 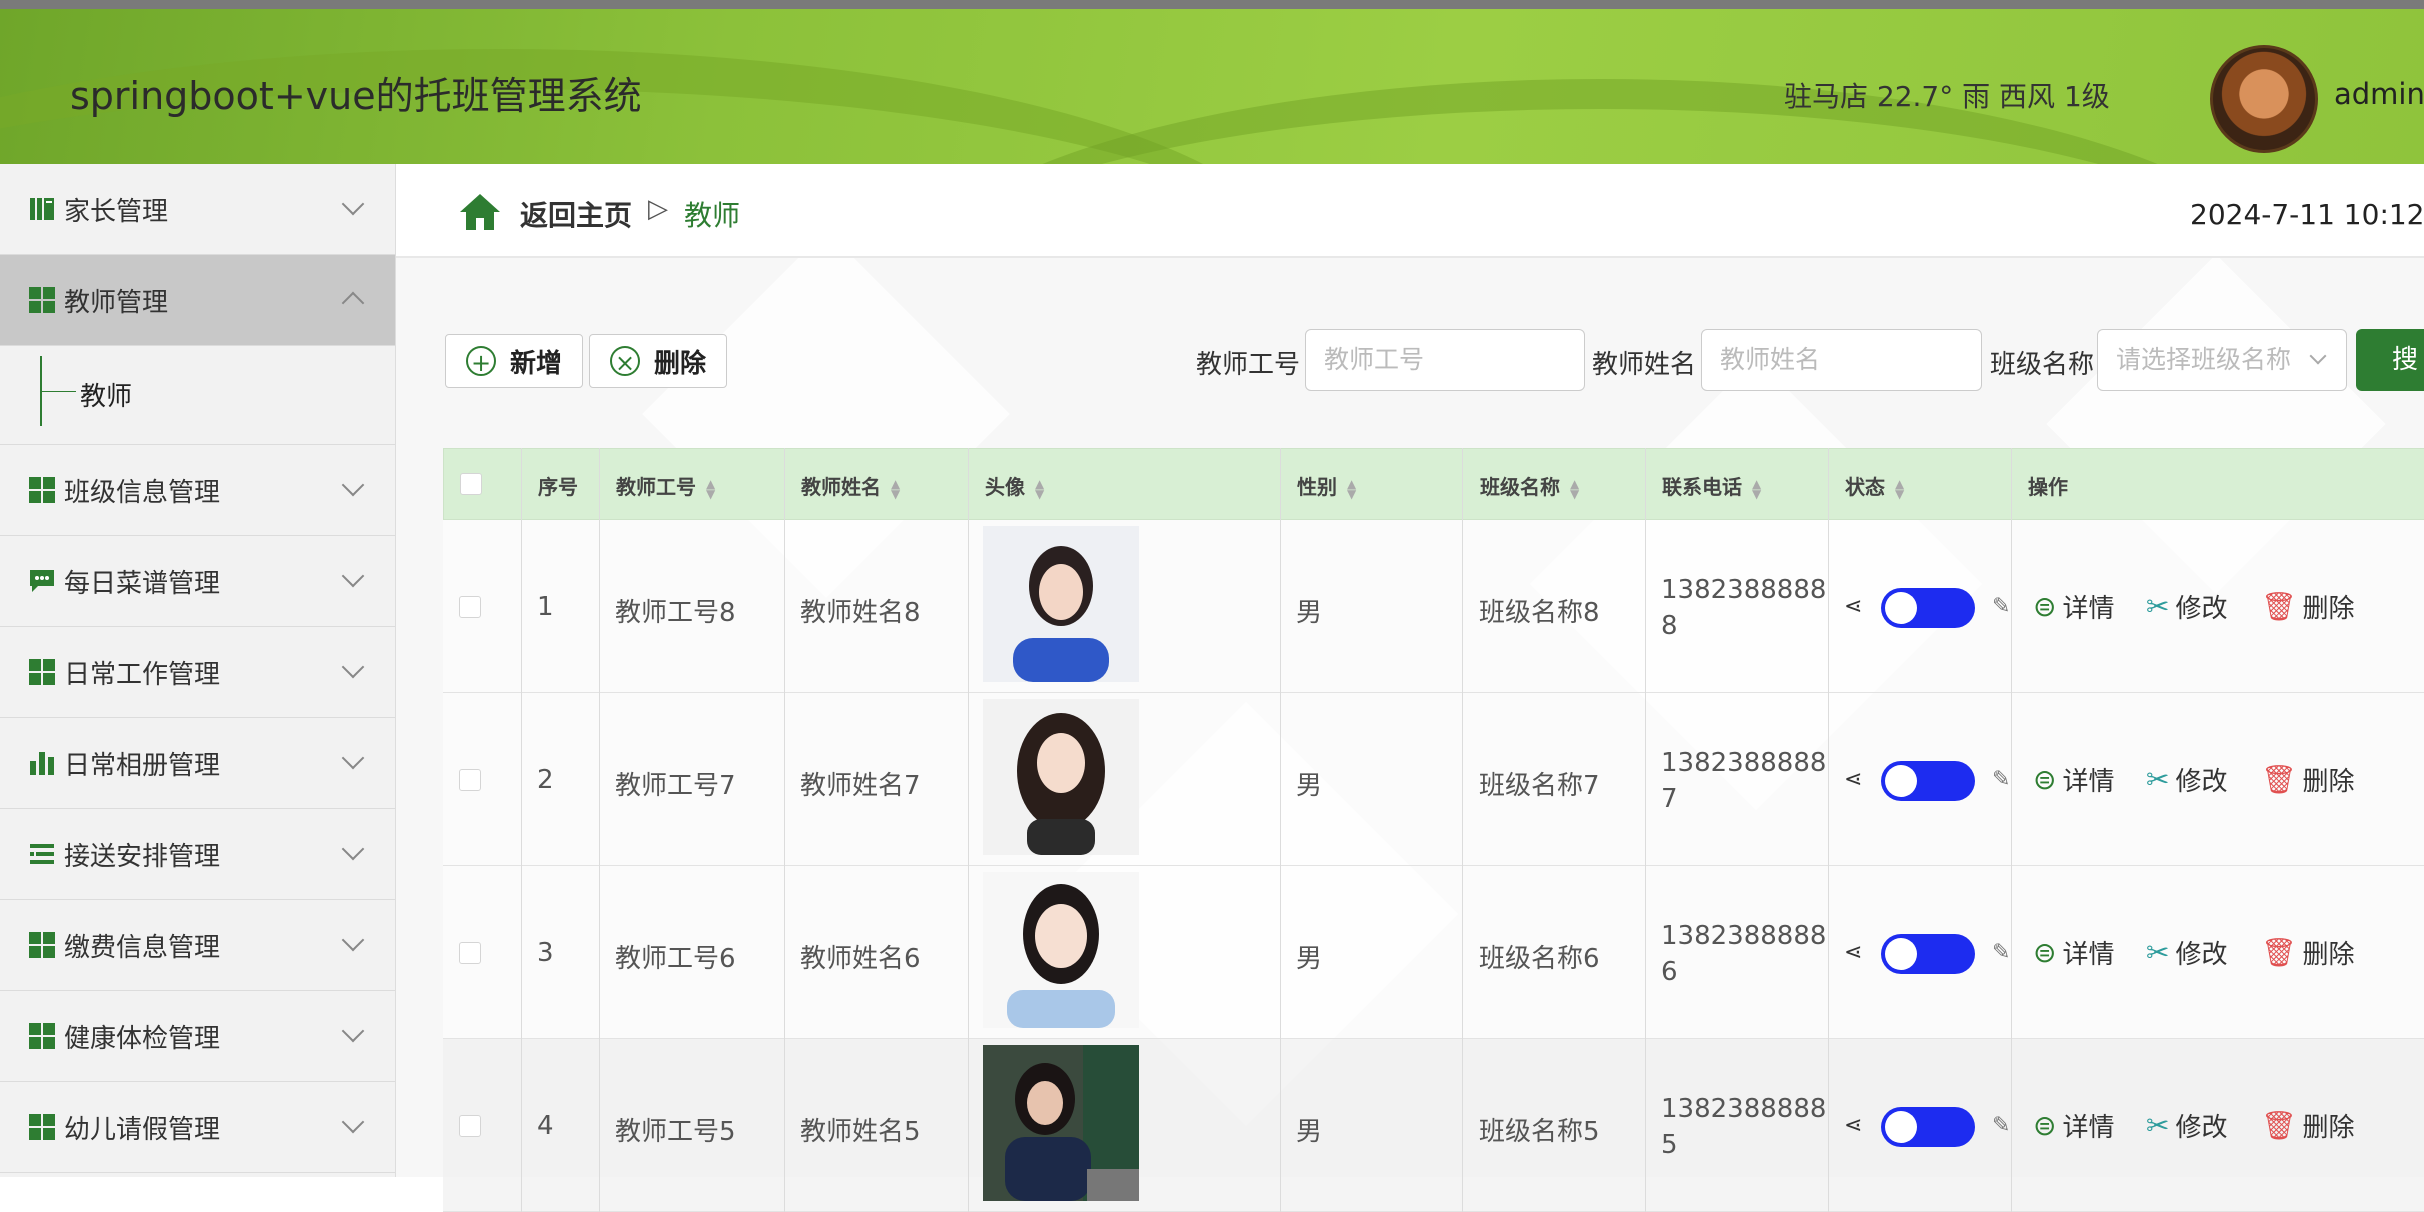 I want to click on sidebar-item-daily-work: 日常工作管理, so click(x=197, y=672).